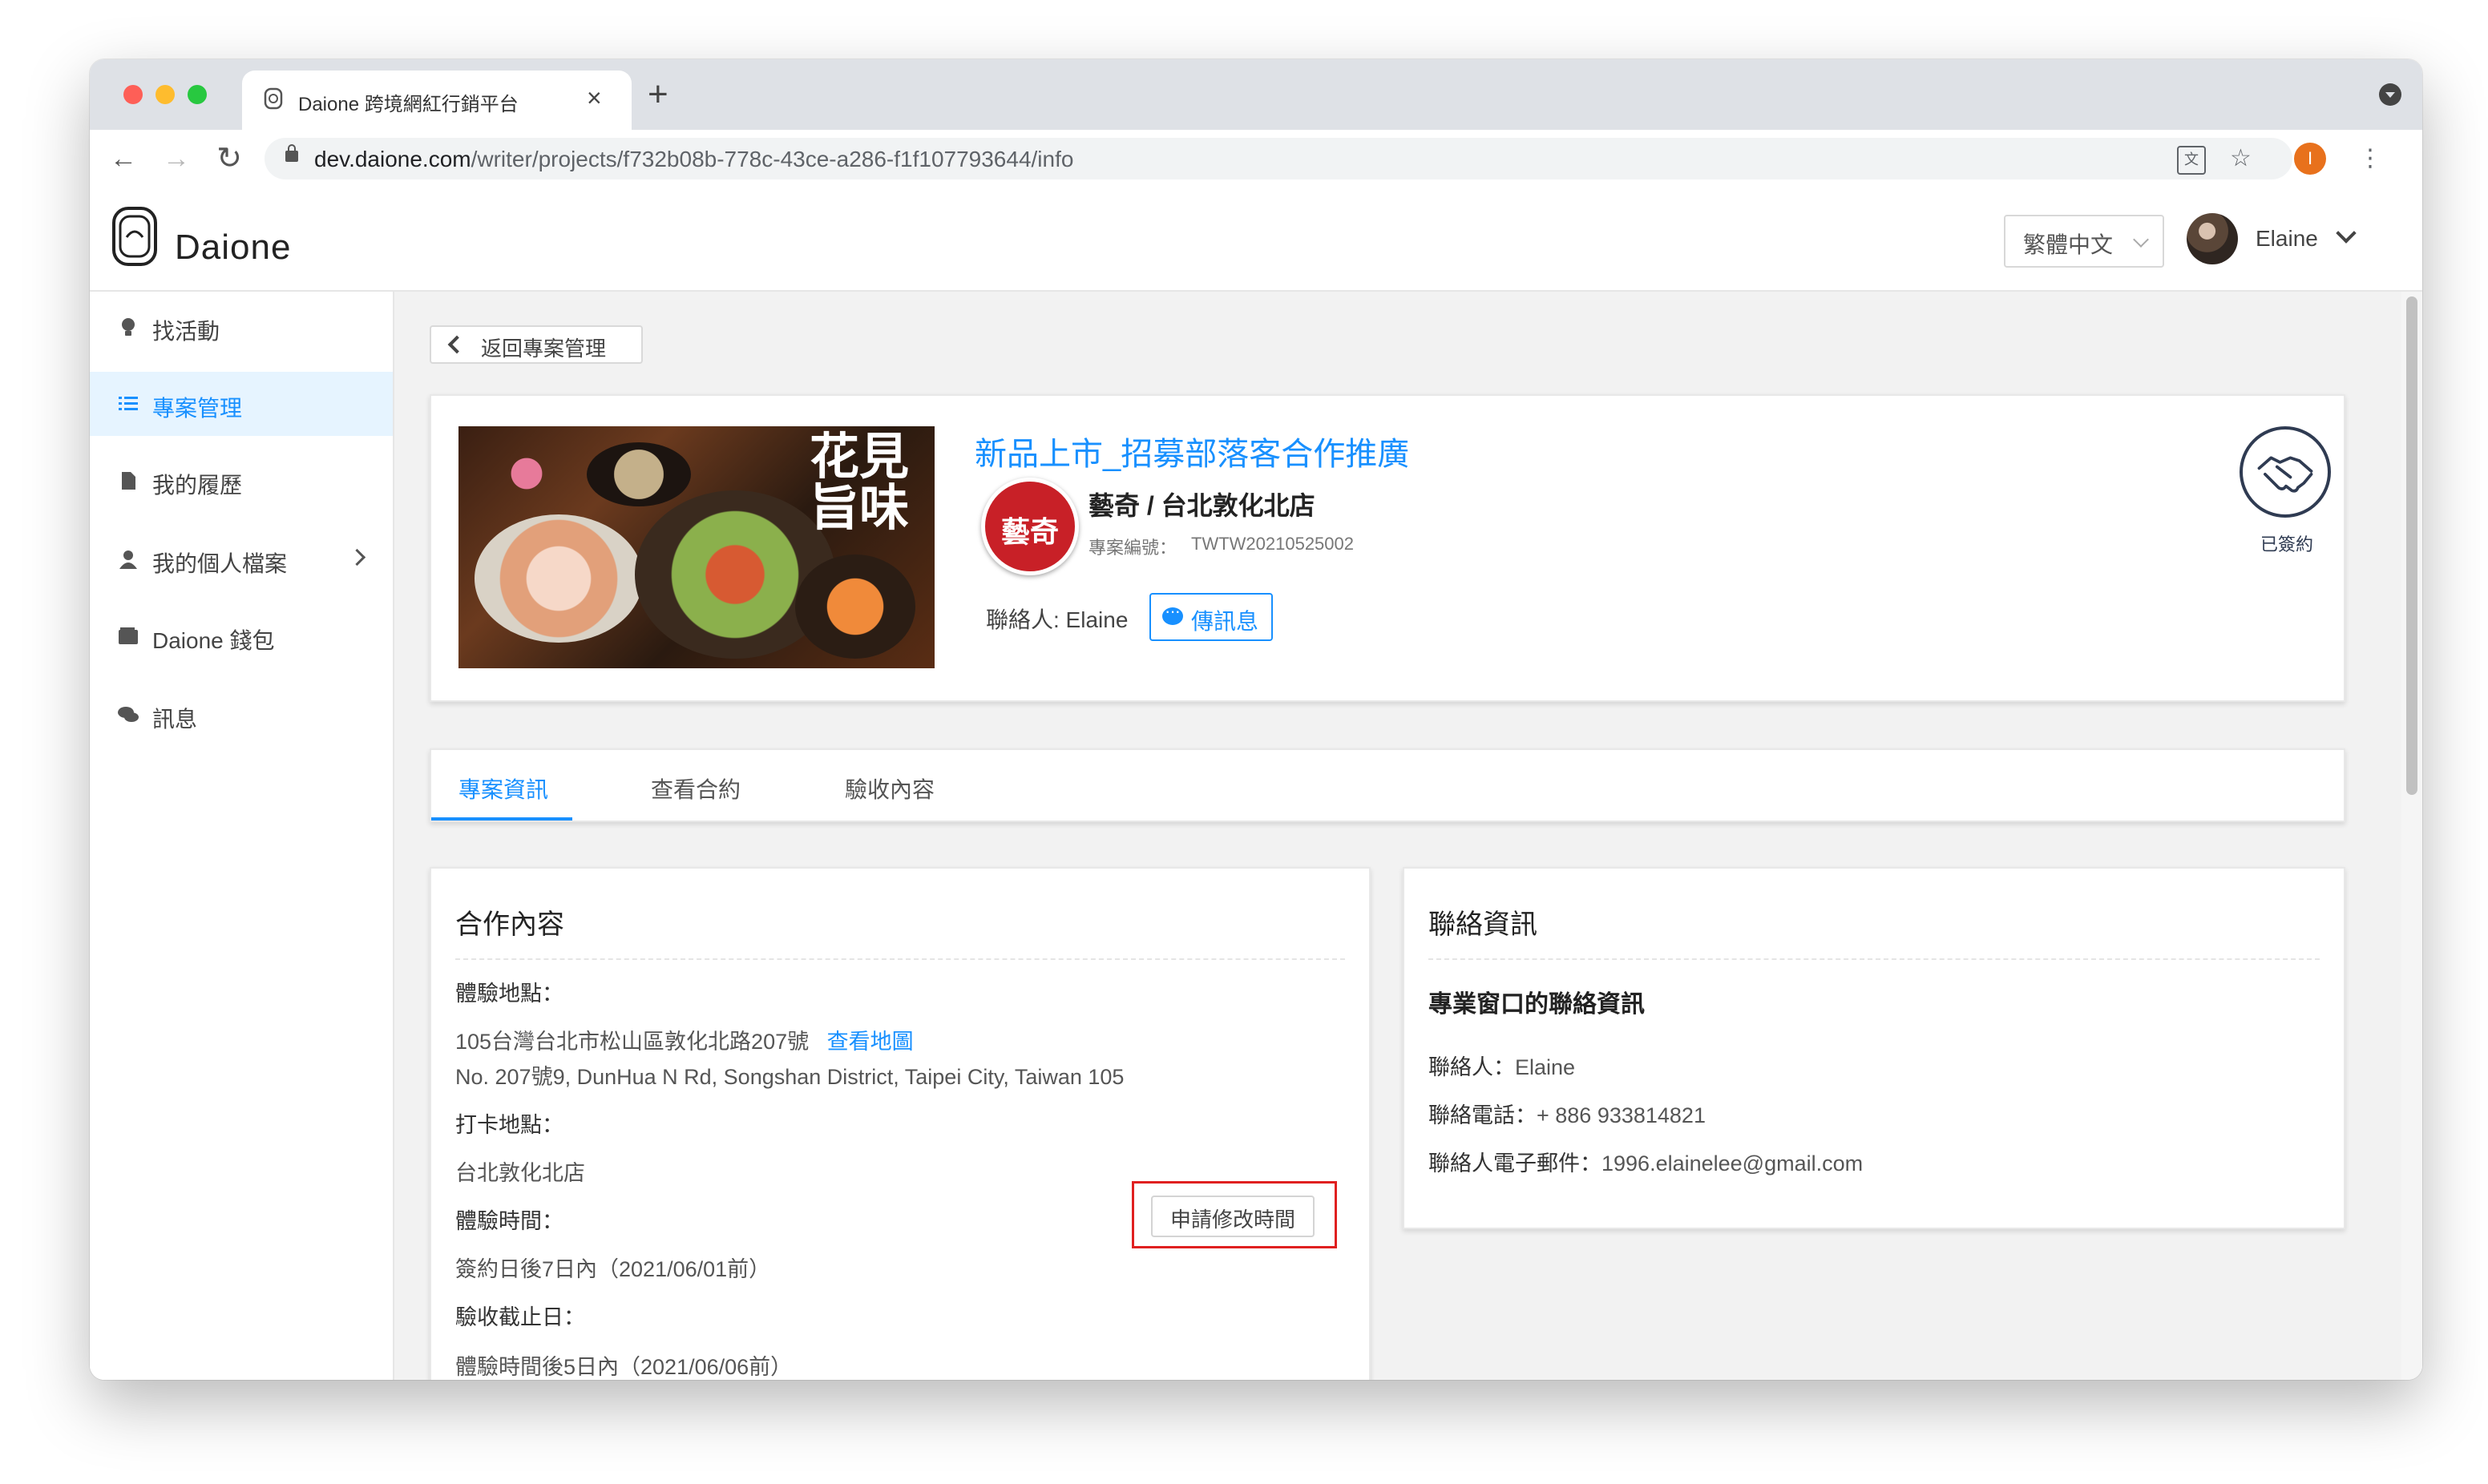 This screenshot has width=2488, height=1484. What do you see at coordinates (1225, 622) in the screenshot?
I see `send-message-label: 傳訊息` at bounding box center [1225, 622].